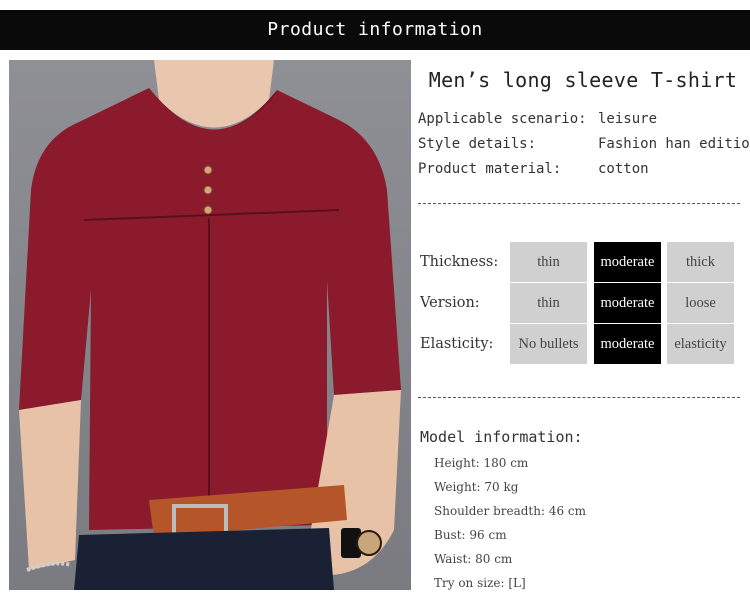  I want to click on scale-option: elasticity, so click(700, 344).